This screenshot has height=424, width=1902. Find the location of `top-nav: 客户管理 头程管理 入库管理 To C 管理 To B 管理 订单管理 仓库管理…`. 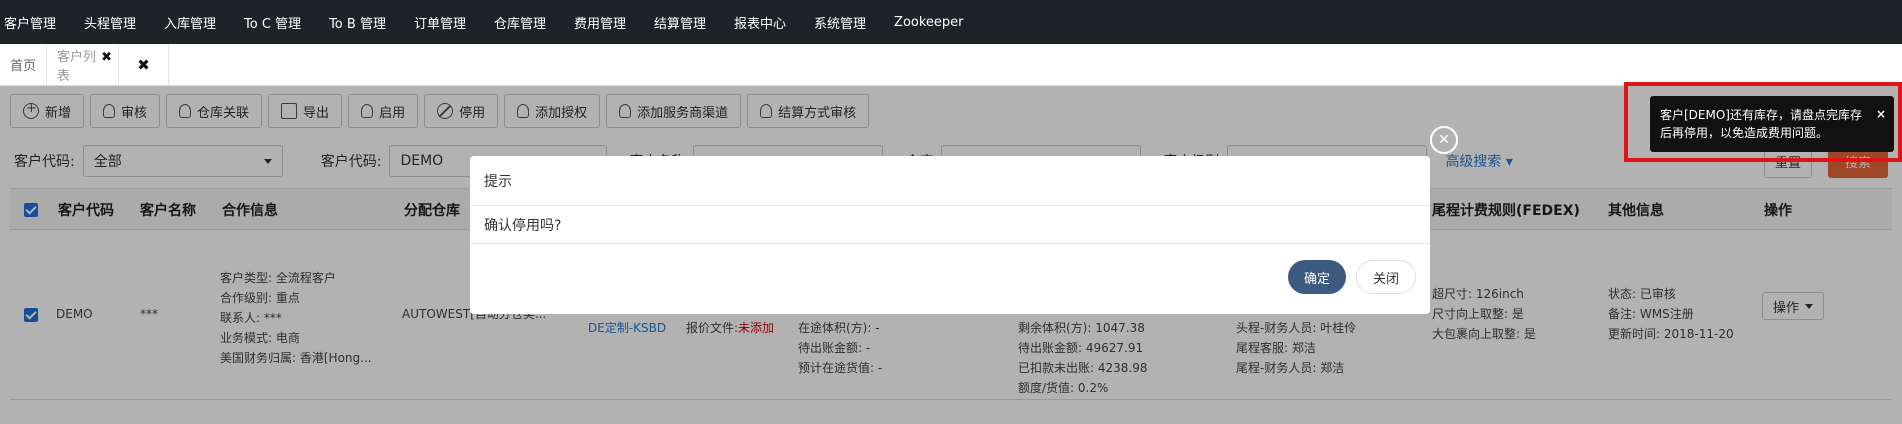

top-nav: 客户管理 头程管理 入库管理 To C 管理 To B 管理 订单管理 仓库管理… is located at coordinates (951, 22).